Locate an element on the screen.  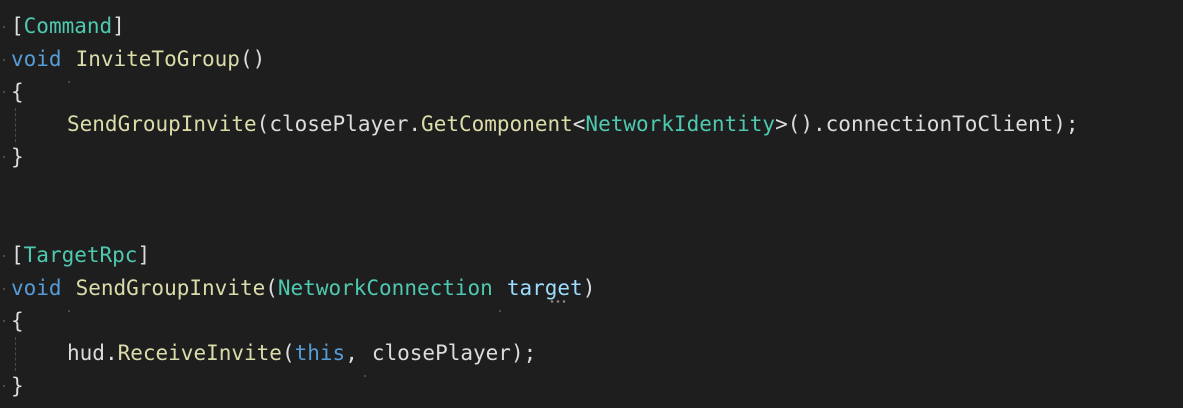
code-line-10: { is located at coordinates (17, 321).